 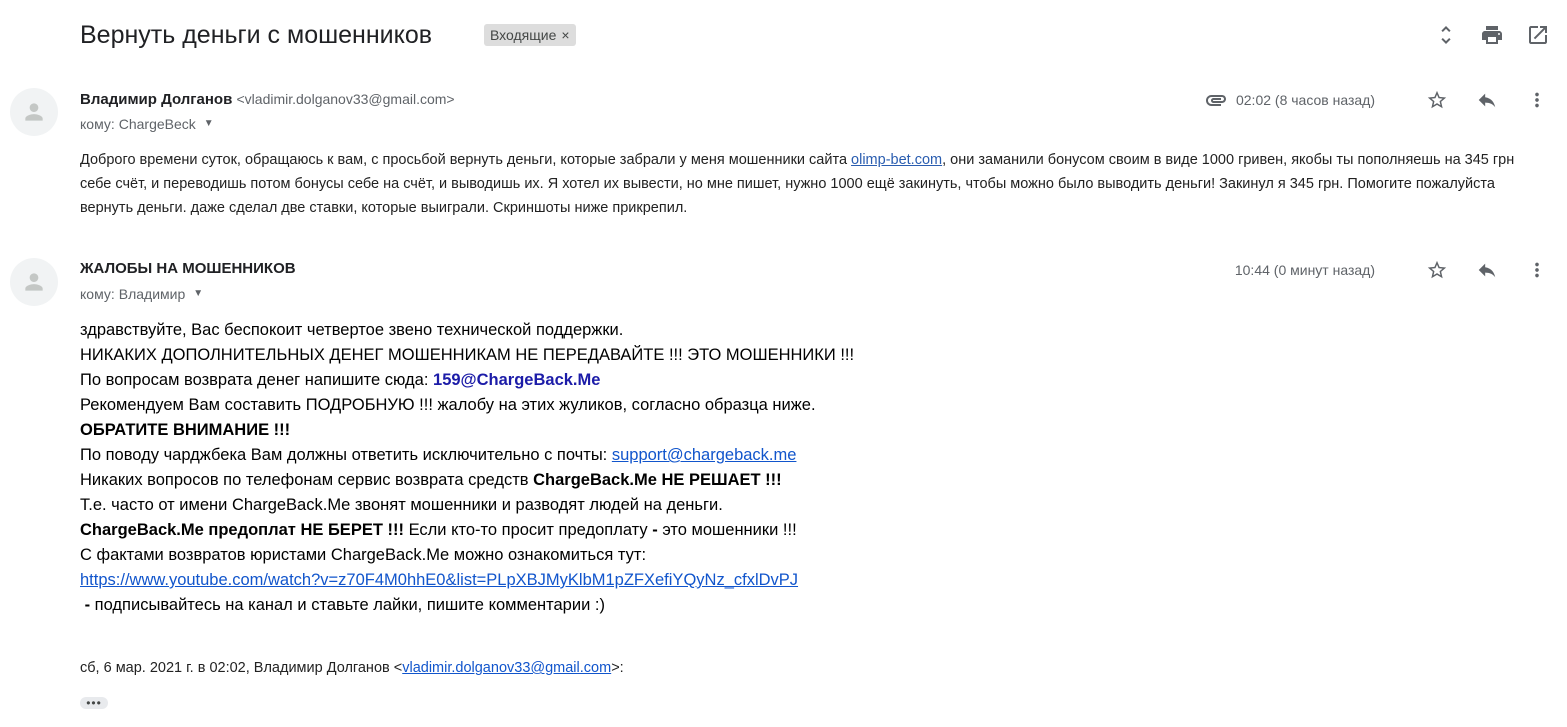 I want to click on attachment-icon, so click(x=1216, y=100).